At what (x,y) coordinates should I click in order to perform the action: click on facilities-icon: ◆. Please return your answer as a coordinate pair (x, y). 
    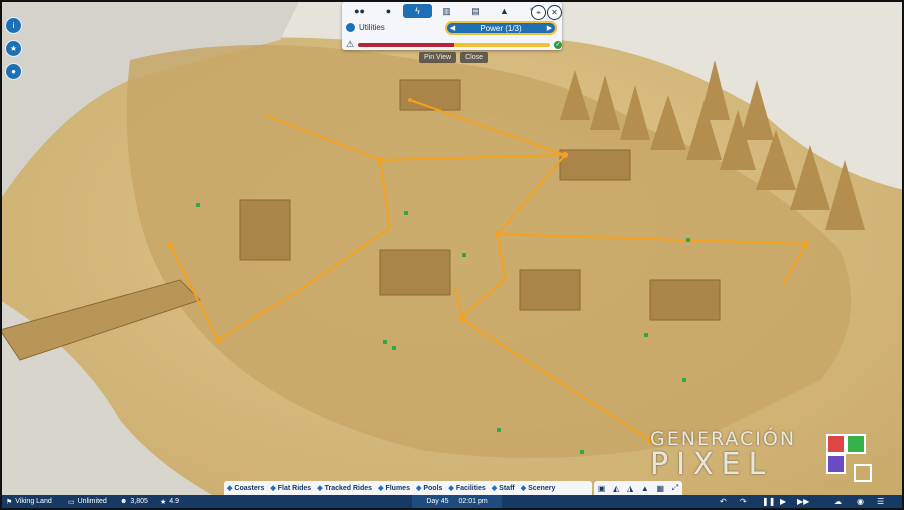
    Looking at the image, I should click on (451, 488).